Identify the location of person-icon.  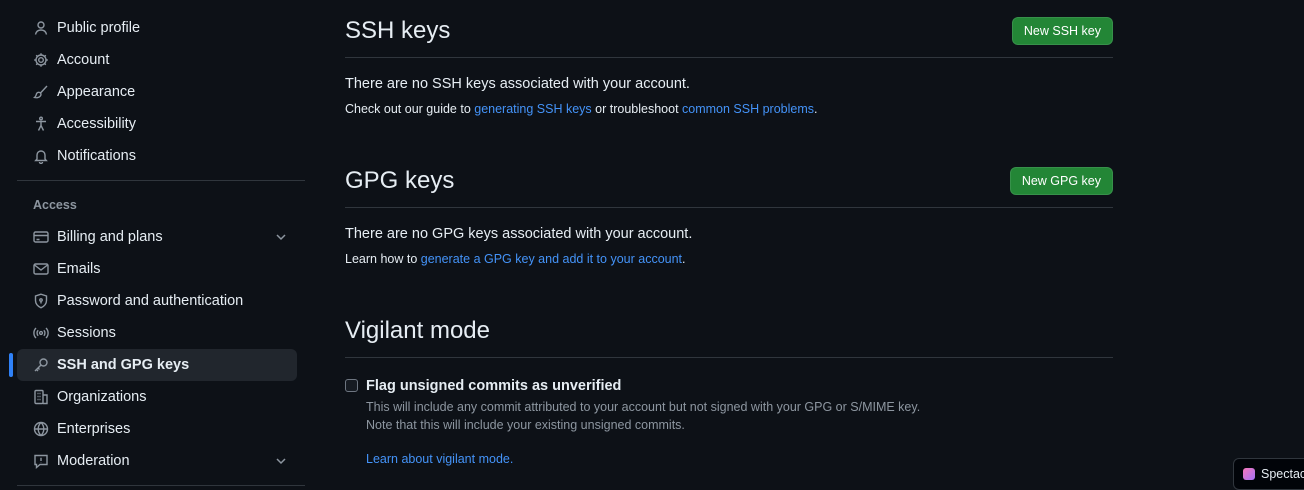
(41, 28).